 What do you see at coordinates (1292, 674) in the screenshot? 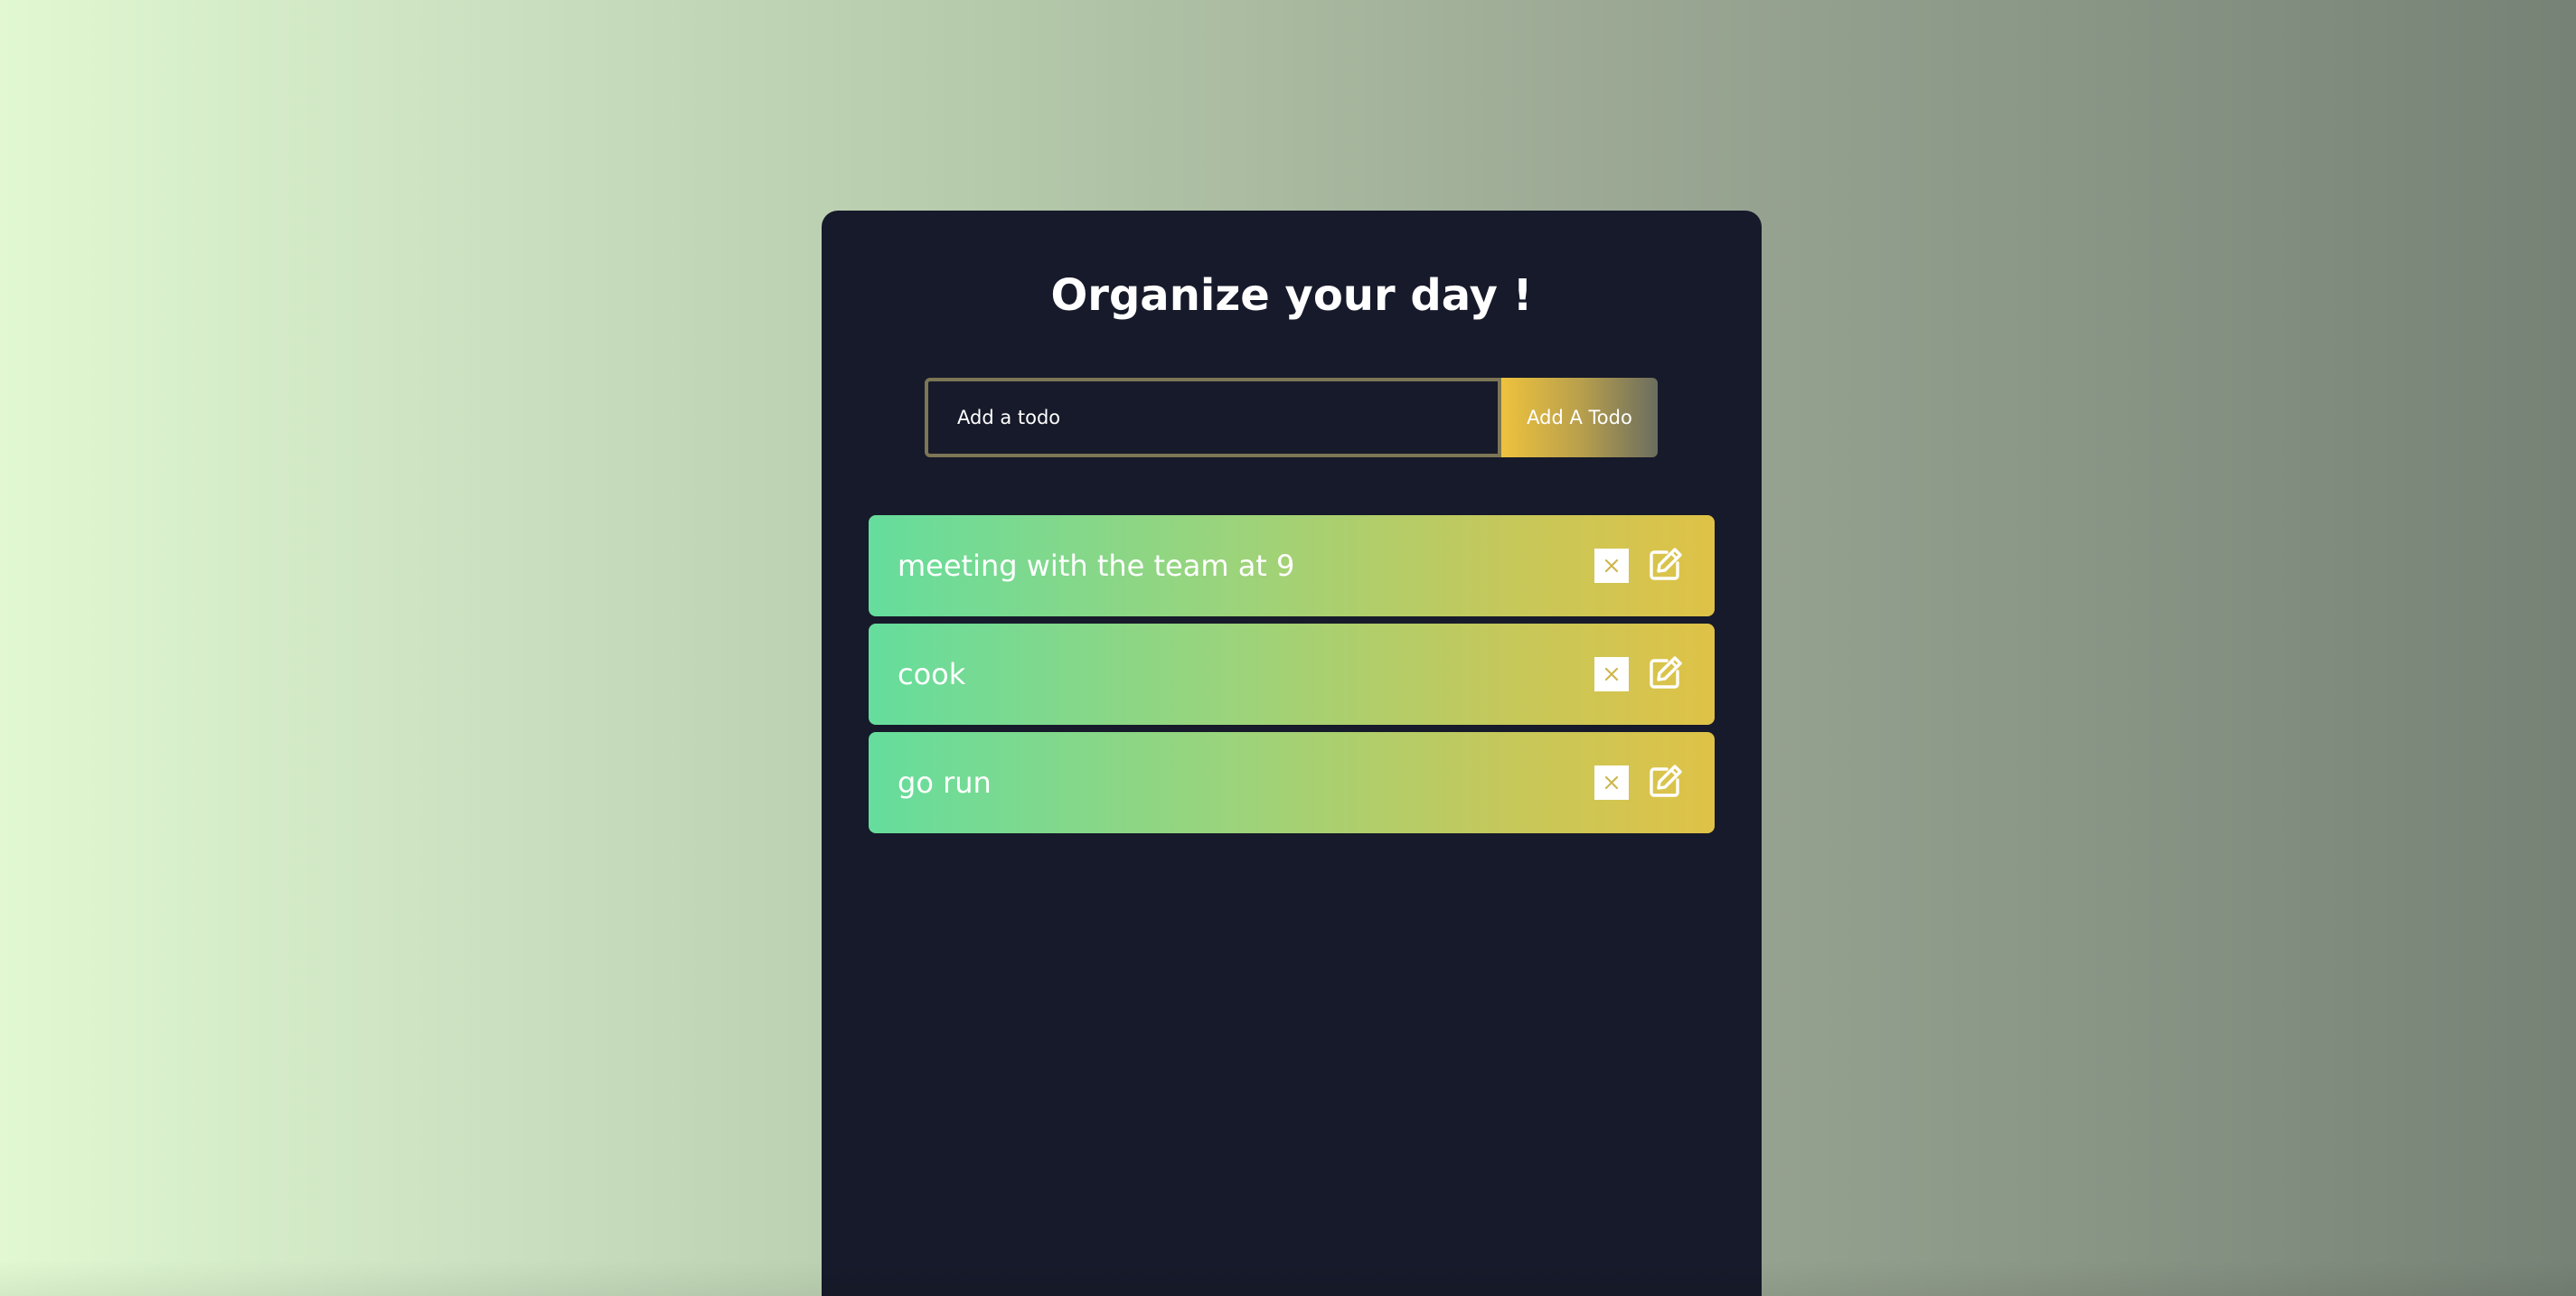
I see `todo-item: cook` at bounding box center [1292, 674].